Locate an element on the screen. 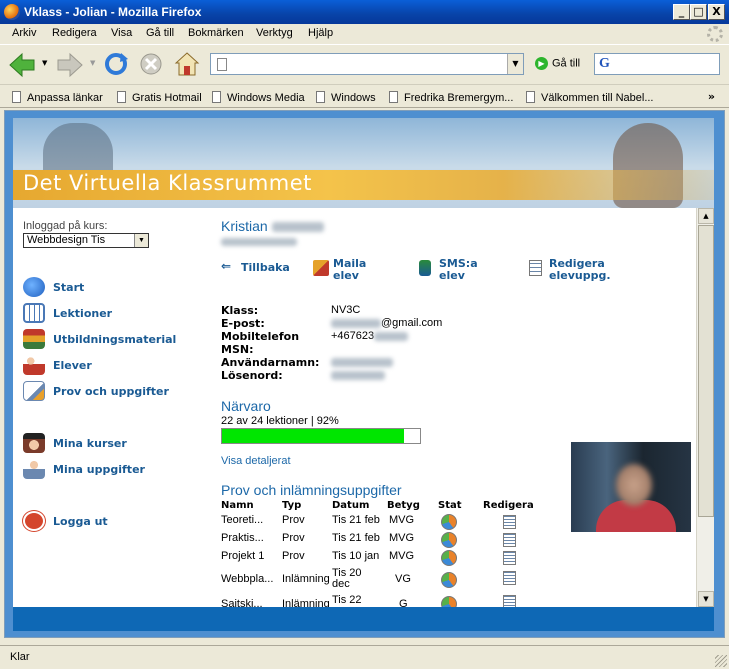 The height and width of the screenshot is (669, 729). bookmark-item: Windows Media is located at coordinates (258, 97).